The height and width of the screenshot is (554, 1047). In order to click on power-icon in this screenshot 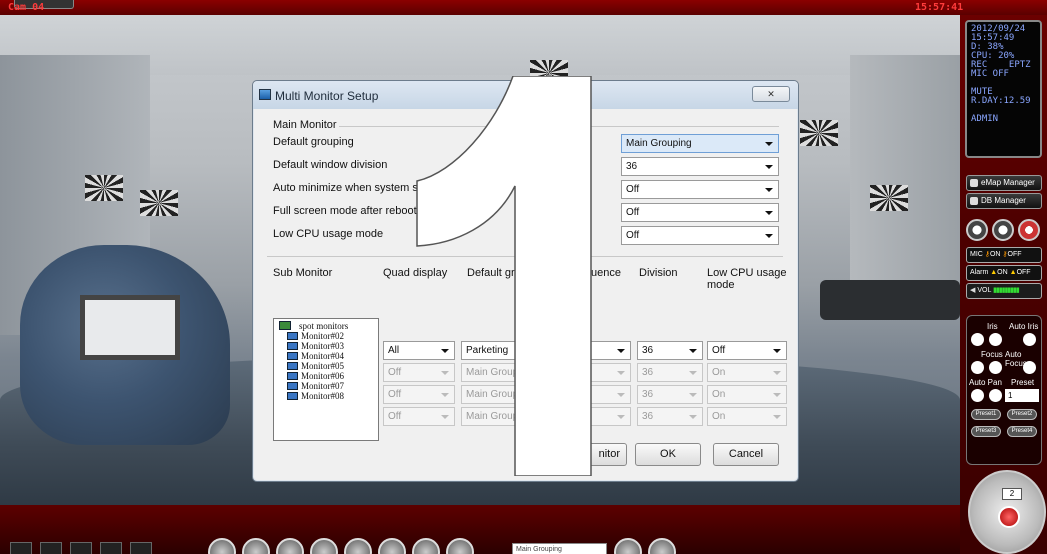, I will do `click(1009, 517)`.